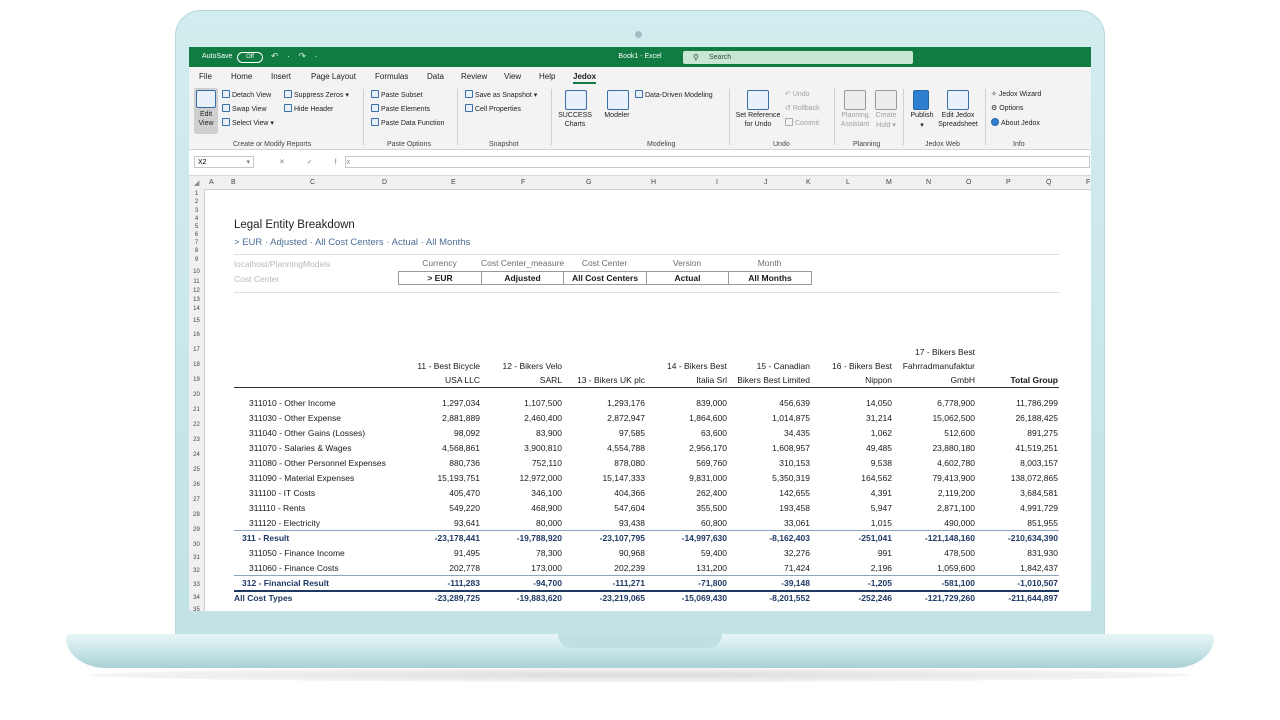 This screenshot has height=720, width=1280. What do you see at coordinates (546, 508) in the screenshot?
I see `cell-value: 468,900` at bounding box center [546, 508].